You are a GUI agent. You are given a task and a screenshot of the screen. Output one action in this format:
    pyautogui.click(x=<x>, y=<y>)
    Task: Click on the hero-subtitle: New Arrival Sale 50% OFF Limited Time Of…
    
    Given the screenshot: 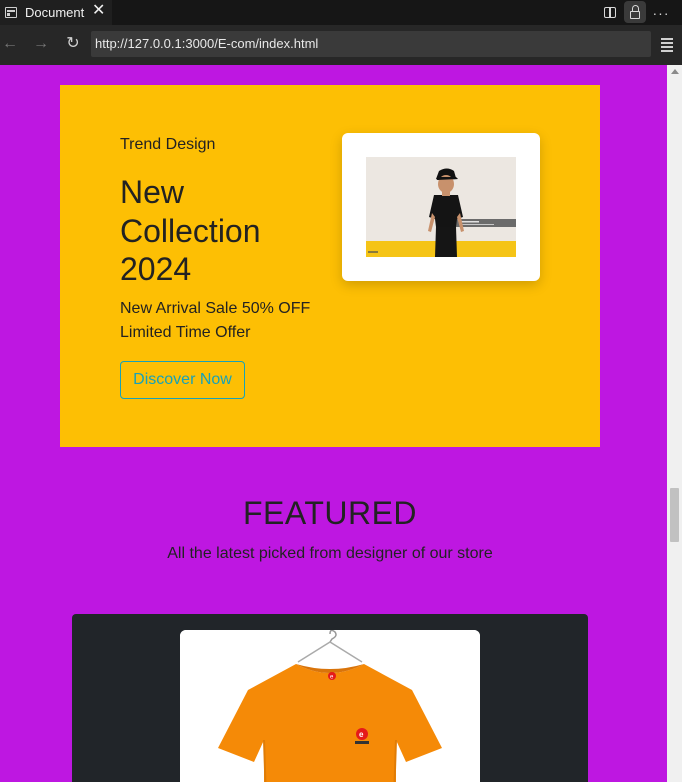 What is the action you would take?
    pyautogui.click(x=215, y=320)
    